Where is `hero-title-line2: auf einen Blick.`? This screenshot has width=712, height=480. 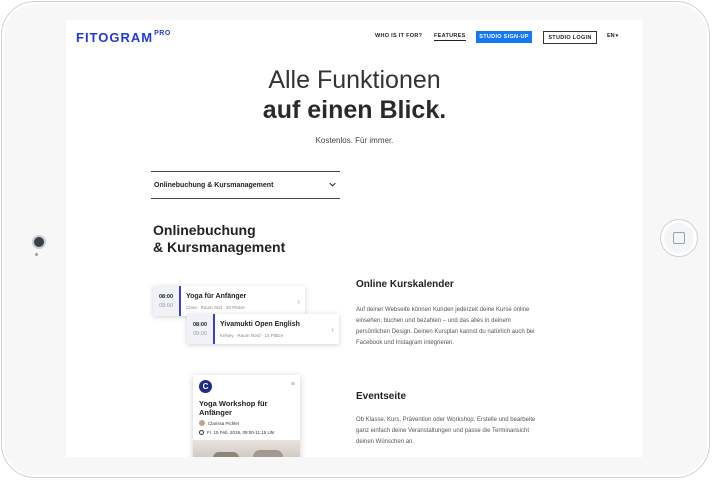
hero-title-line2: auf einen Blick. is located at coordinates (354, 110).